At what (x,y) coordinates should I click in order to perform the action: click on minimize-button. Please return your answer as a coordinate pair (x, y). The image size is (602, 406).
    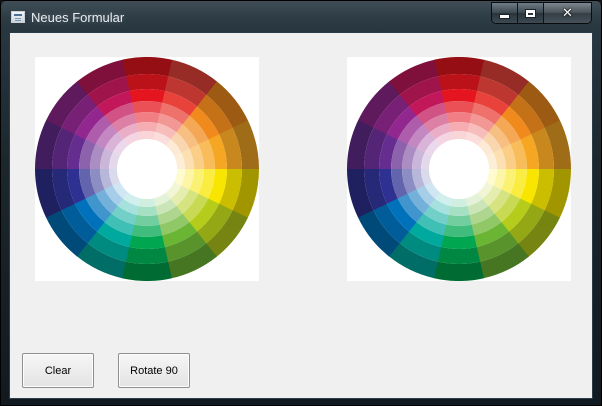
    Looking at the image, I should click on (505, 13).